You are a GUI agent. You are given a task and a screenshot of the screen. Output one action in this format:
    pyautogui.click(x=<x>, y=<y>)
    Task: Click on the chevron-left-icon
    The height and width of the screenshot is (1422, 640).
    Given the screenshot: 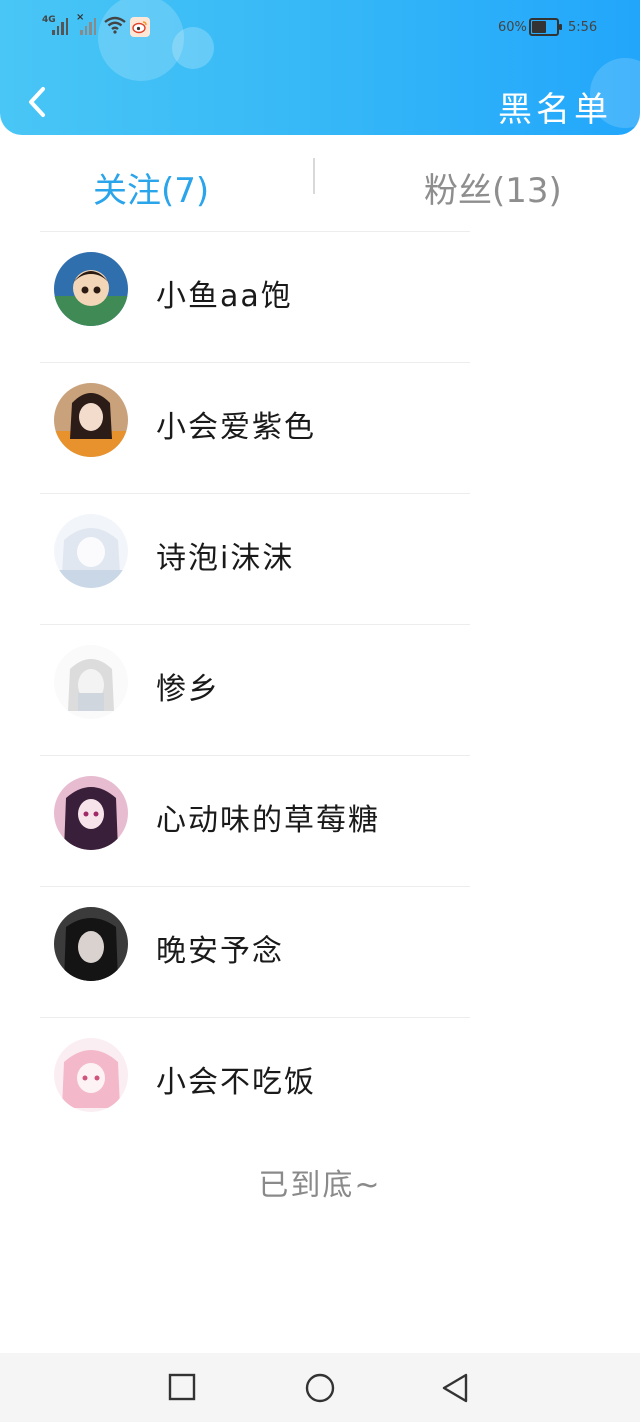 What is the action you would take?
    pyautogui.click(x=37, y=102)
    